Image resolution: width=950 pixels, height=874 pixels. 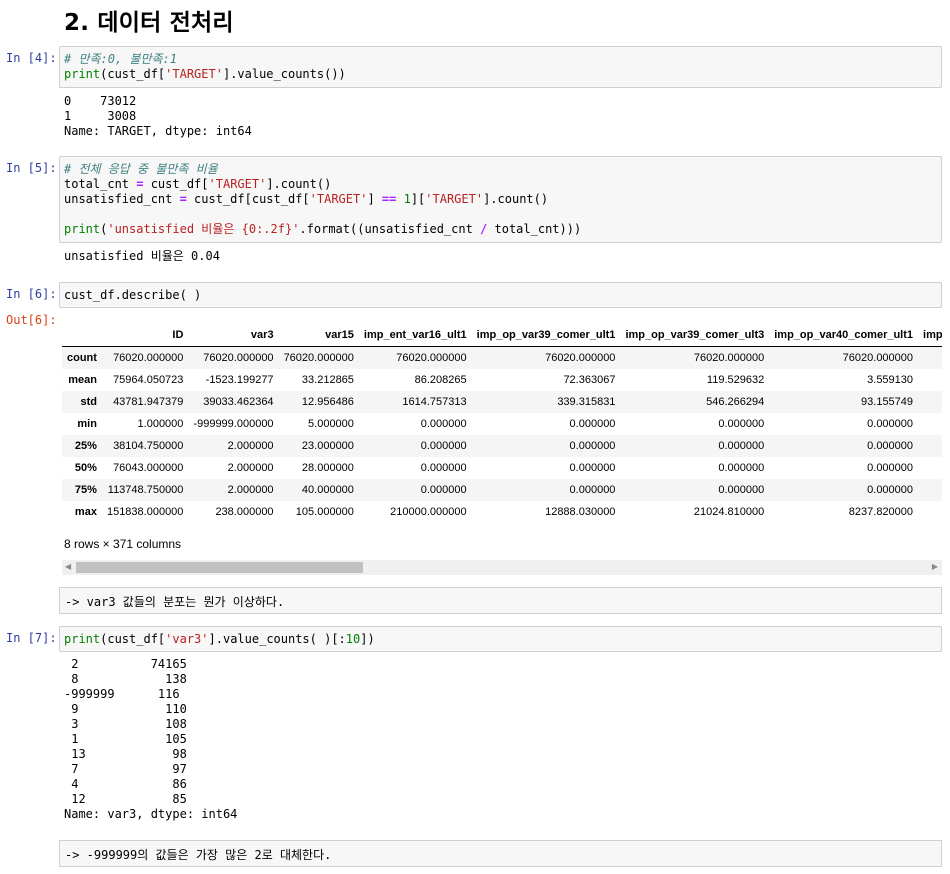 I want to click on table-cell: 93.155749, so click(x=887, y=402).